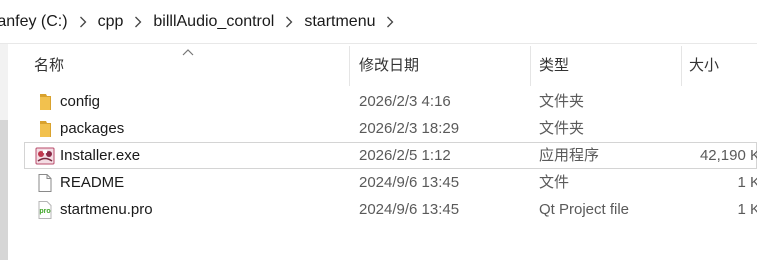 Image resolution: width=757 pixels, height=260 pixels. I want to click on blank-file-icon, so click(45, 183).